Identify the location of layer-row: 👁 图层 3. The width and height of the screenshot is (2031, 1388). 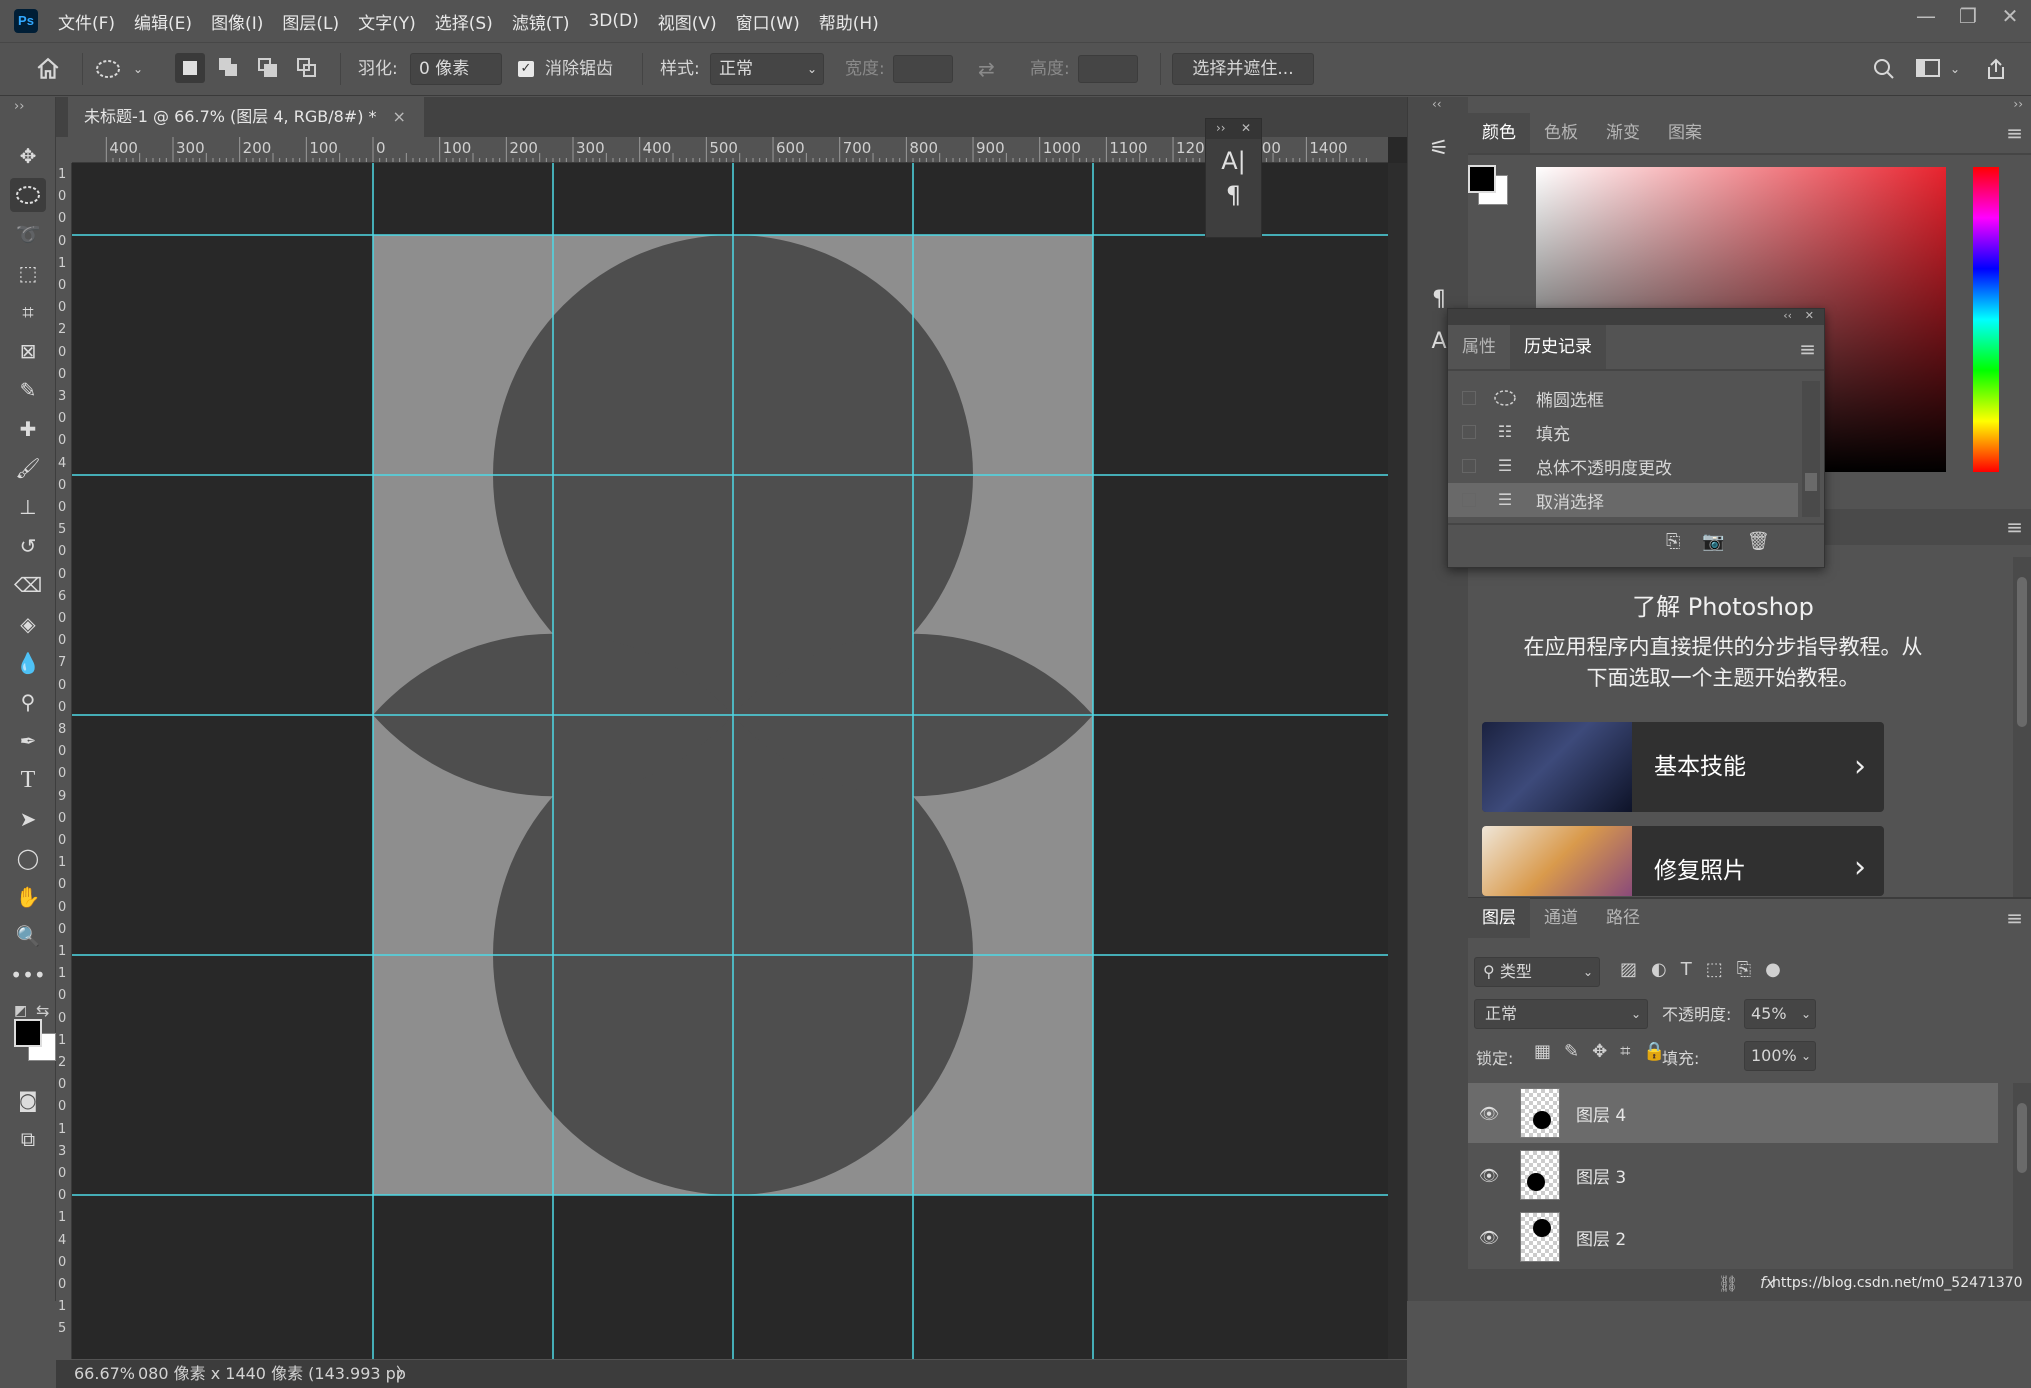
(1733, 1175).